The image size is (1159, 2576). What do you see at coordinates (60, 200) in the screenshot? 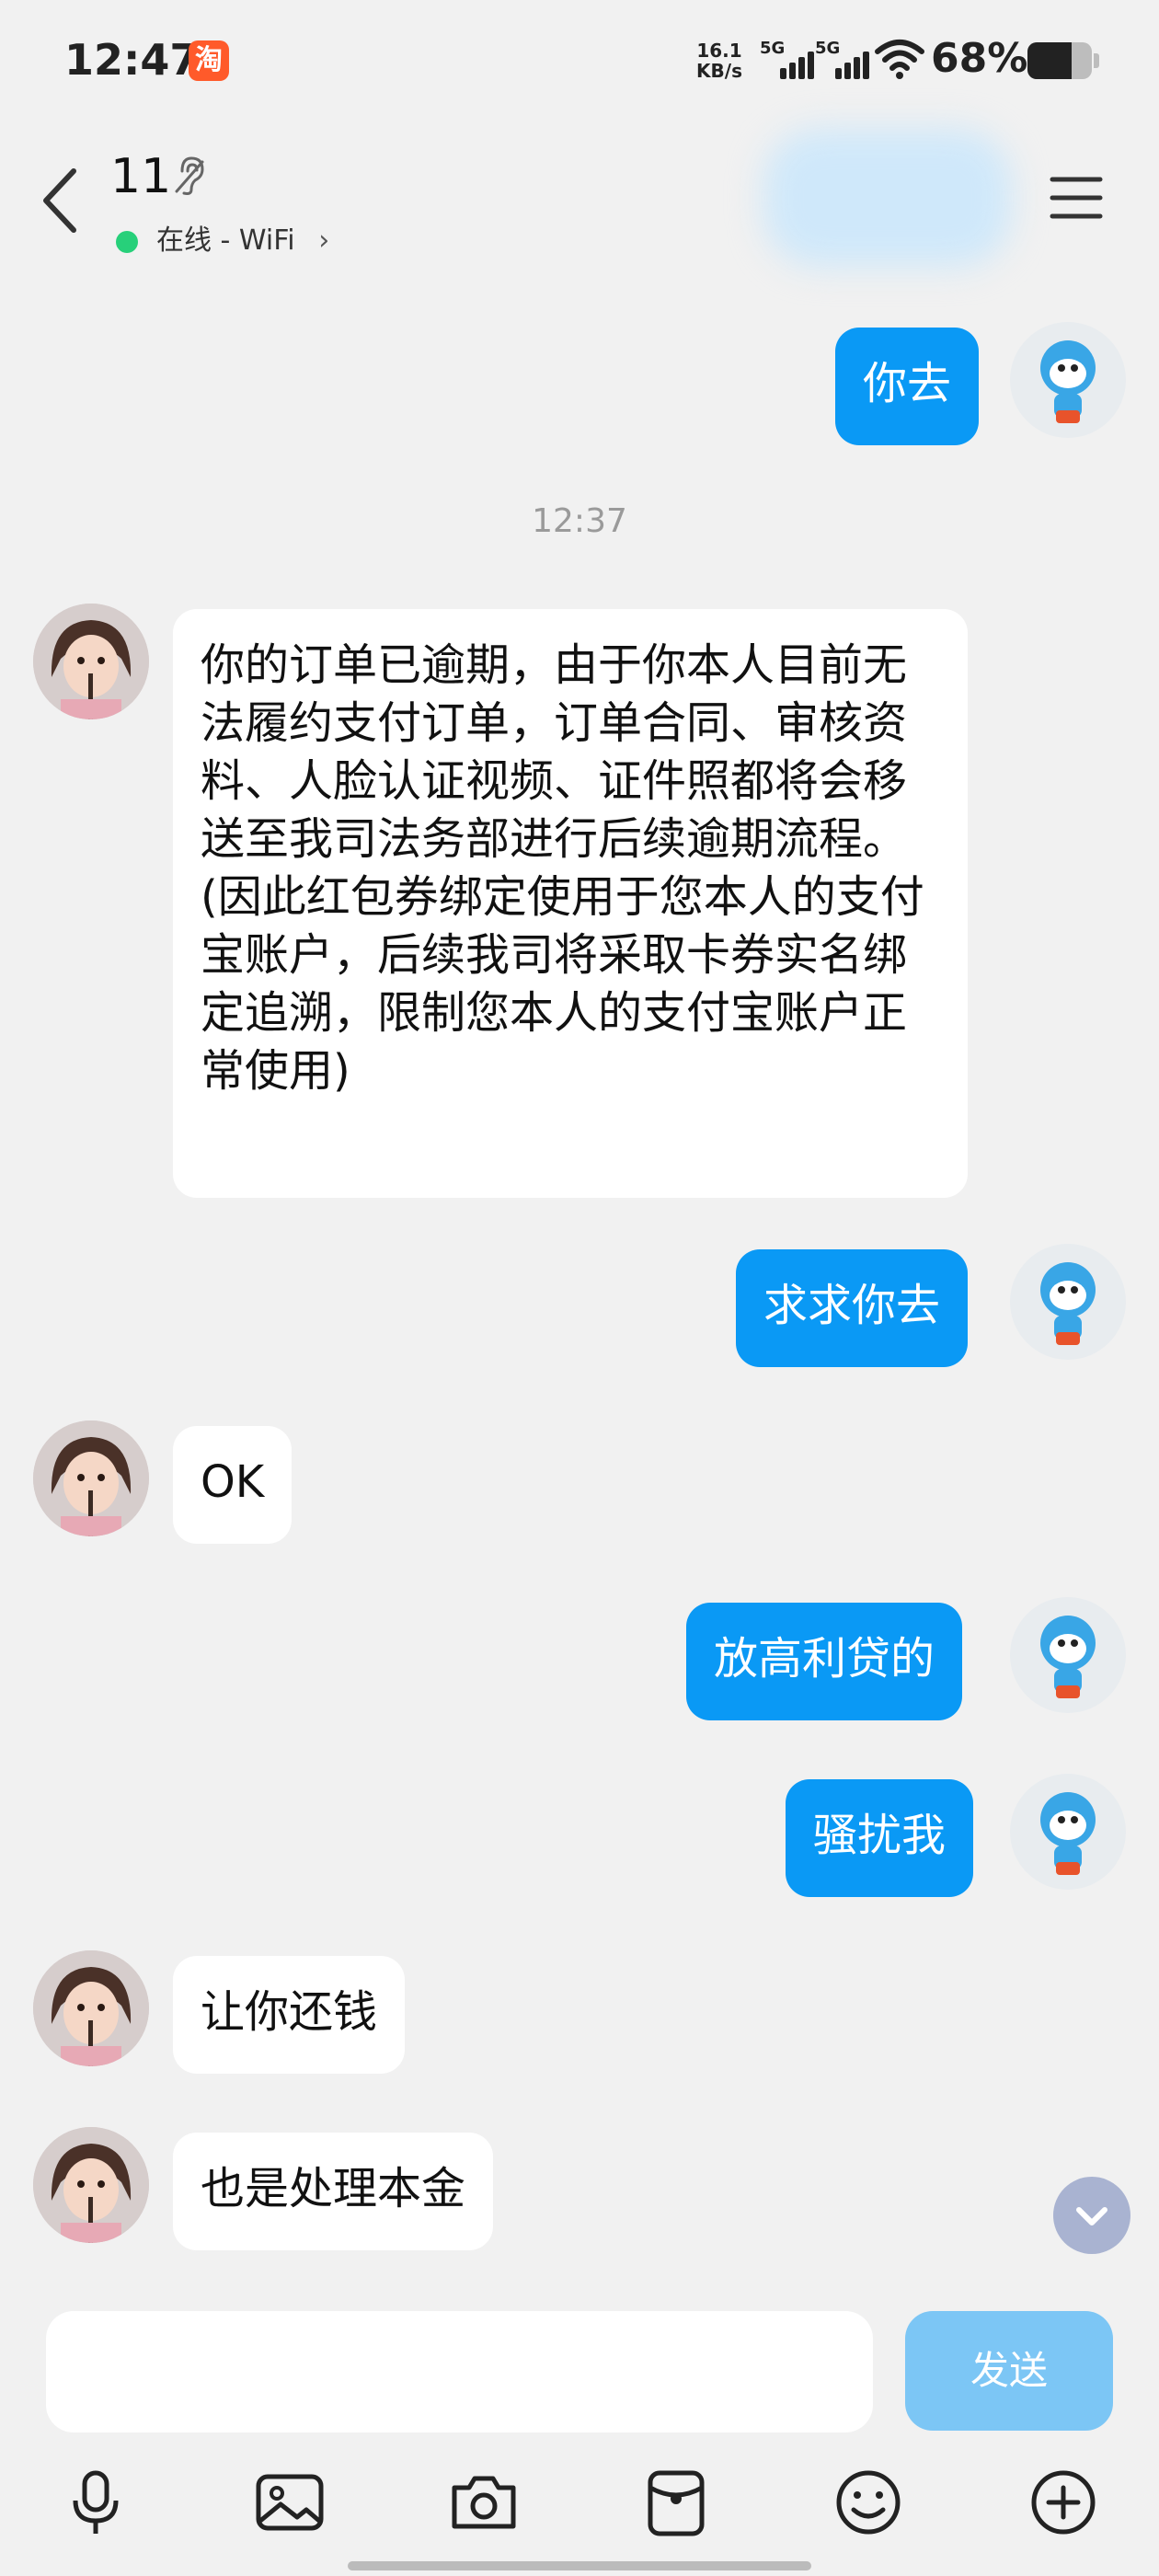
I see `back-arrow-icon` at bounding box center [60, 200].